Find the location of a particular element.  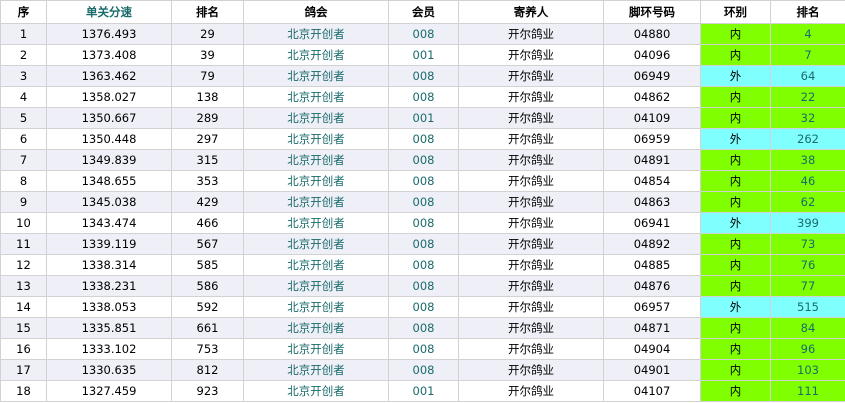

table-row: 18 1327.459 923 北京开创者 001 开尔鸽业 04107 内 111 is located at coordinates (422, 391).